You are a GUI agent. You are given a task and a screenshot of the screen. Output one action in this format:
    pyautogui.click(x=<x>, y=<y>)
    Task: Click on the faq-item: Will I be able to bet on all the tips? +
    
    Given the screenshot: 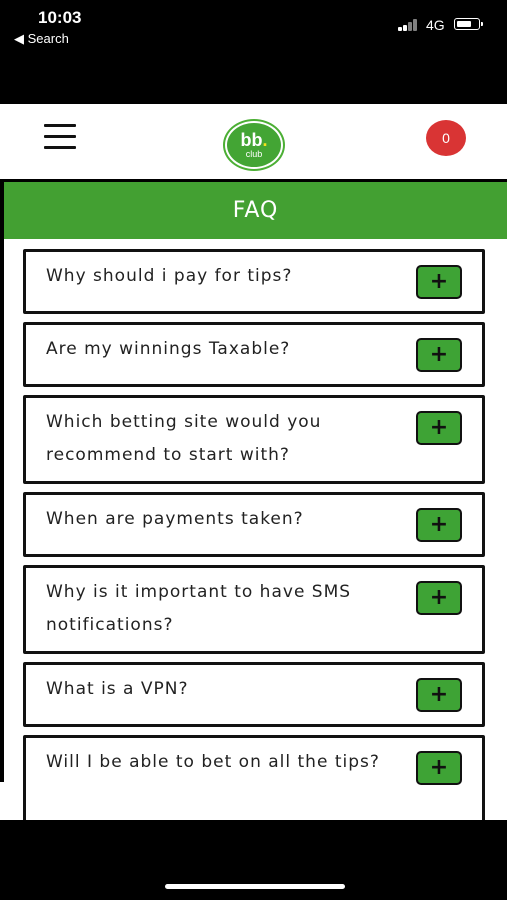 What is the action you would take?
    pyautogui.click(x=254, y=777)
    